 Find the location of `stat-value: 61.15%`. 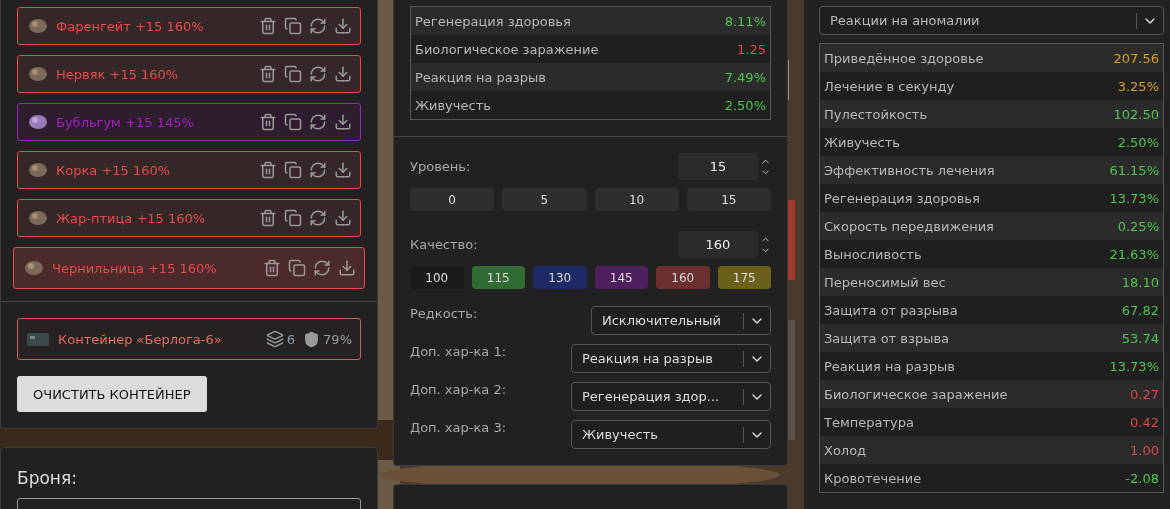

stat-value: 61.15% is located at coordinates (1134, 170).